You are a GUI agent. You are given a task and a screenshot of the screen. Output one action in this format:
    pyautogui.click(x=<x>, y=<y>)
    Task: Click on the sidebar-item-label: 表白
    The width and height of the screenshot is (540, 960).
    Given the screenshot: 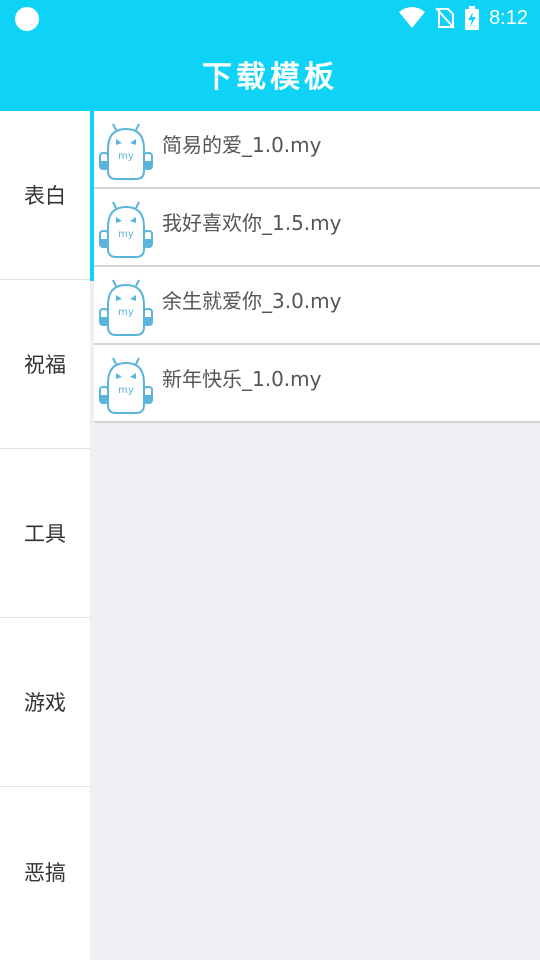 What is the action you would take?
    pyautogui.click(x=45, y=196)
    